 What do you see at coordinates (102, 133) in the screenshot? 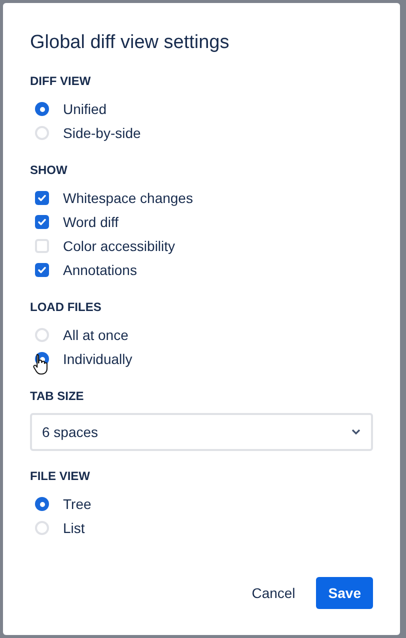
I see `option-label: Side-by-side` at bounding box center [102, 133].